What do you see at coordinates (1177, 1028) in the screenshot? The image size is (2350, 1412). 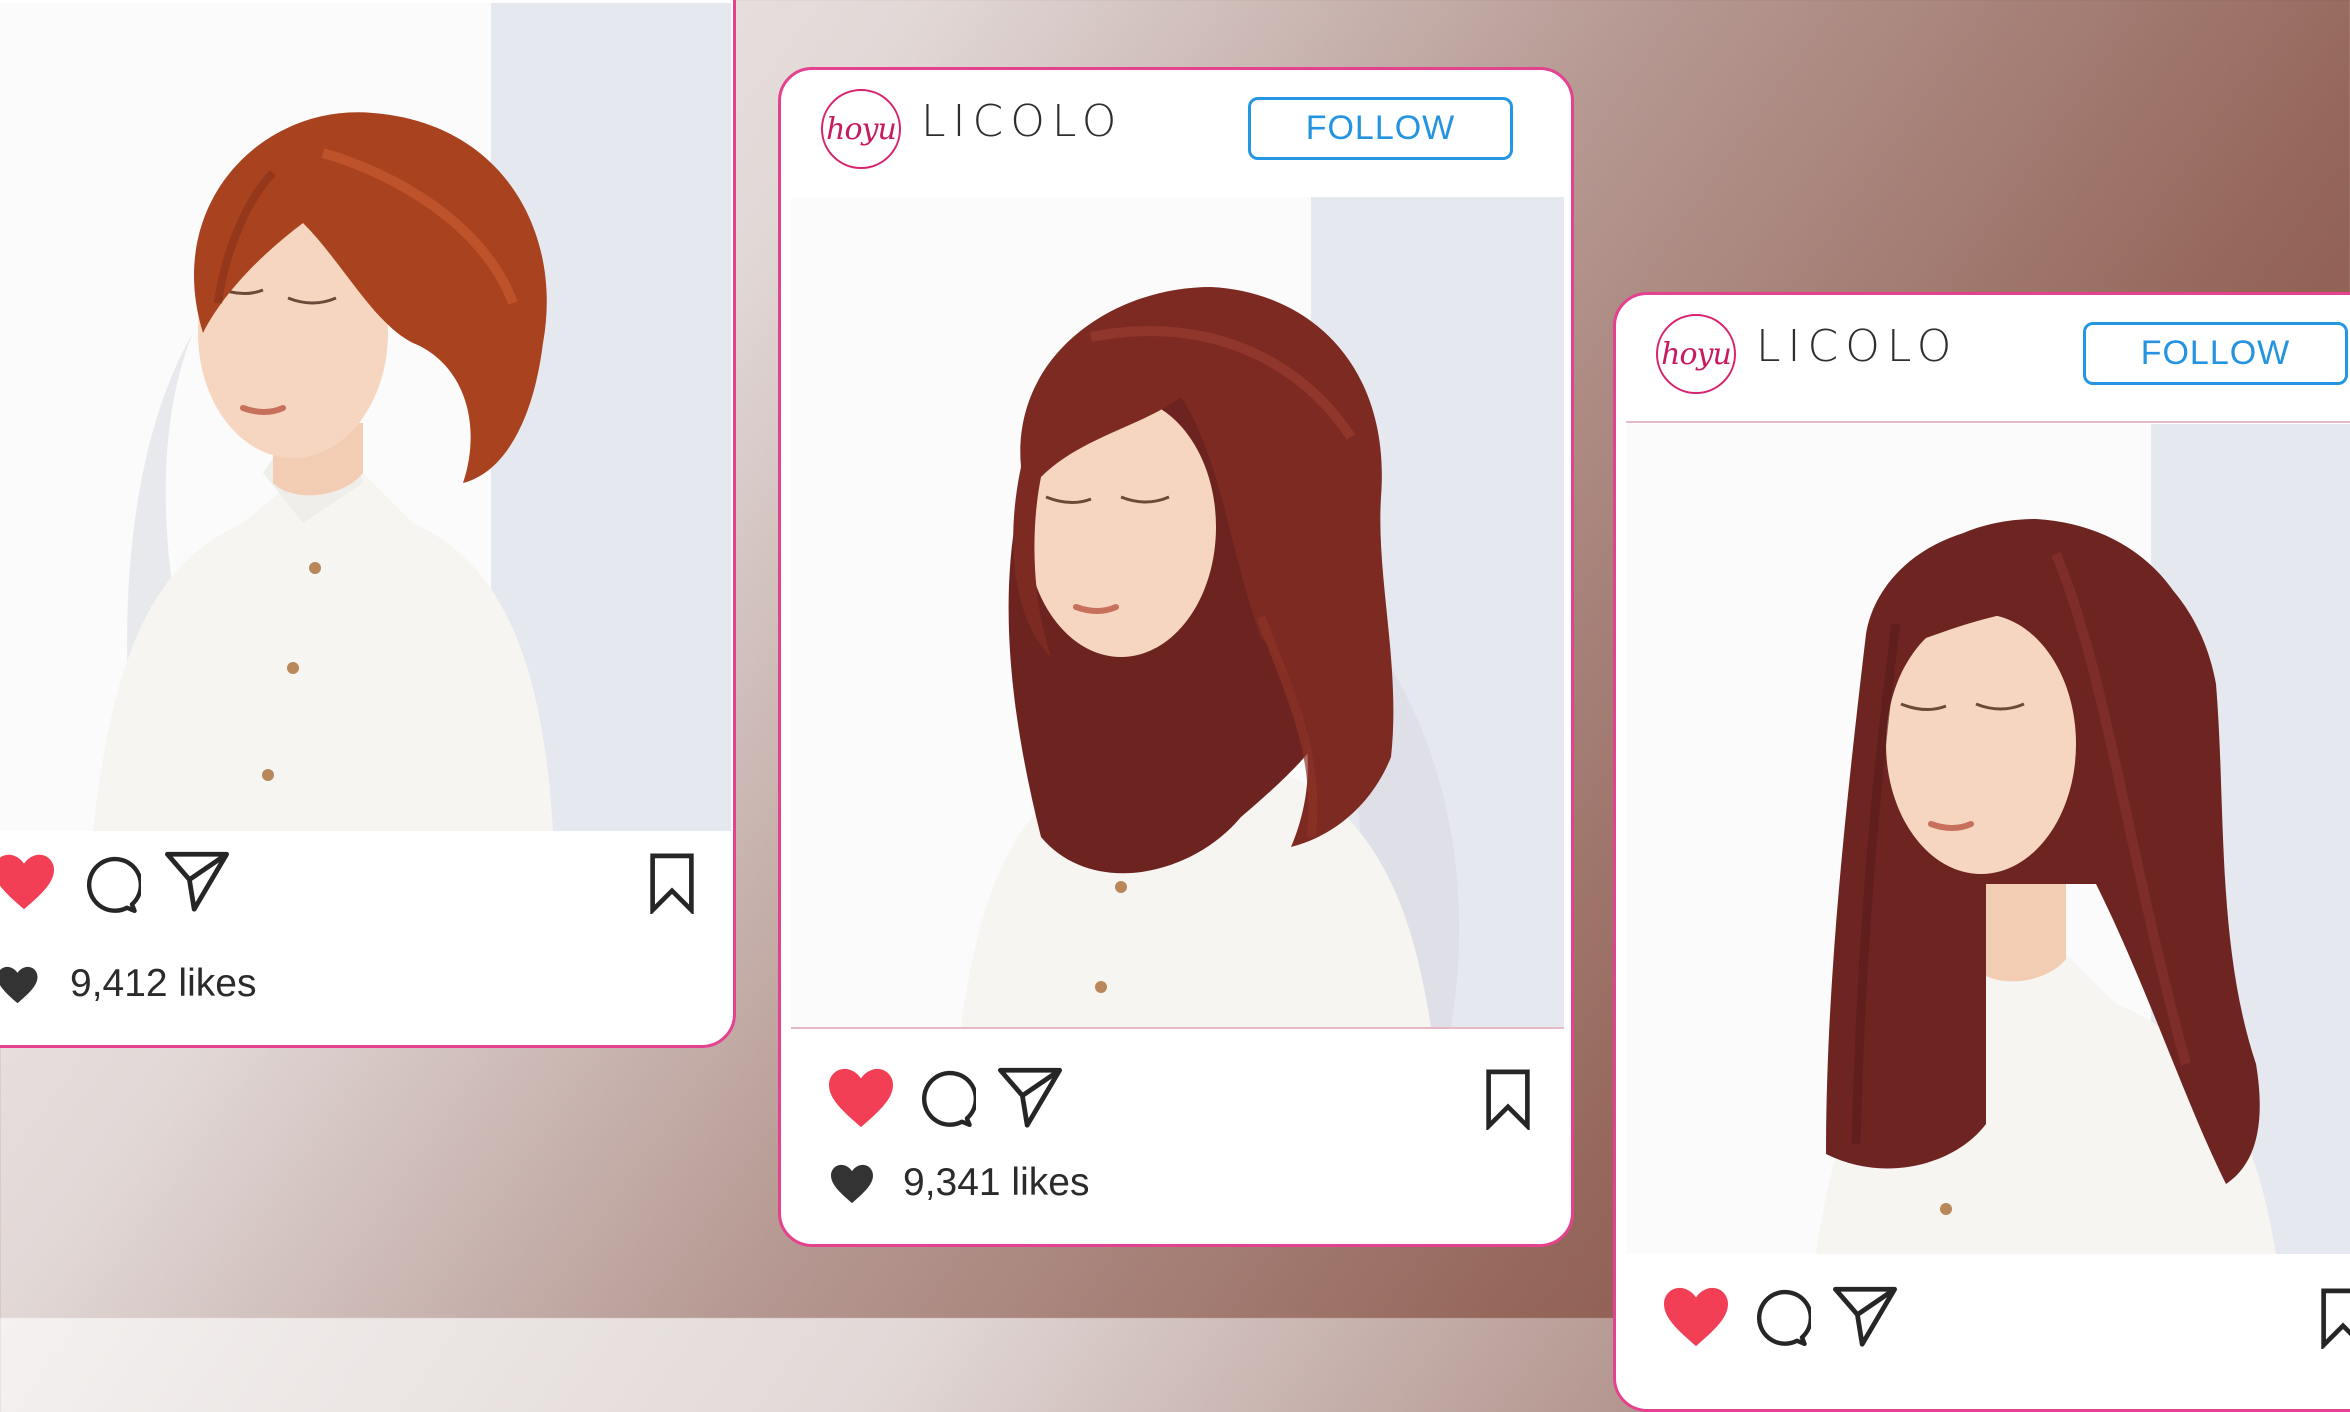 I see `photo-divider` at bounding box center [1177, 1028].